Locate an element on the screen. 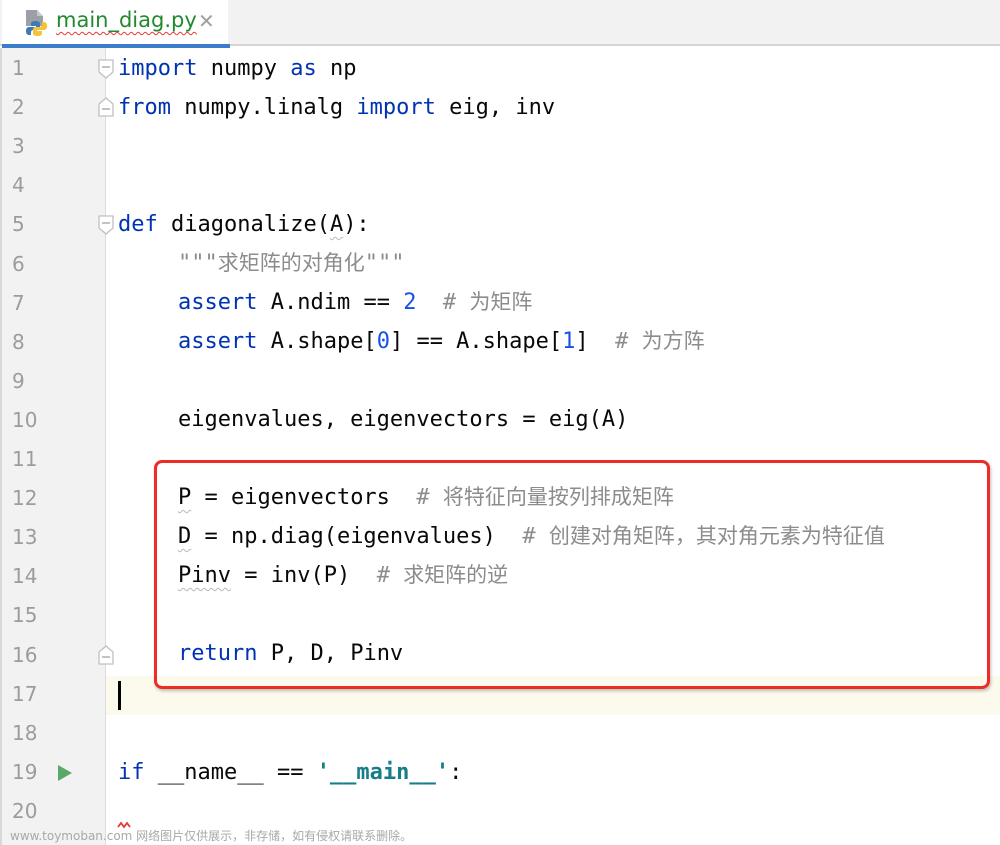 Image resolution: width=1000 pixels, height=845 pixels. code-text: eig, inv is located at coordinates (495, 107).